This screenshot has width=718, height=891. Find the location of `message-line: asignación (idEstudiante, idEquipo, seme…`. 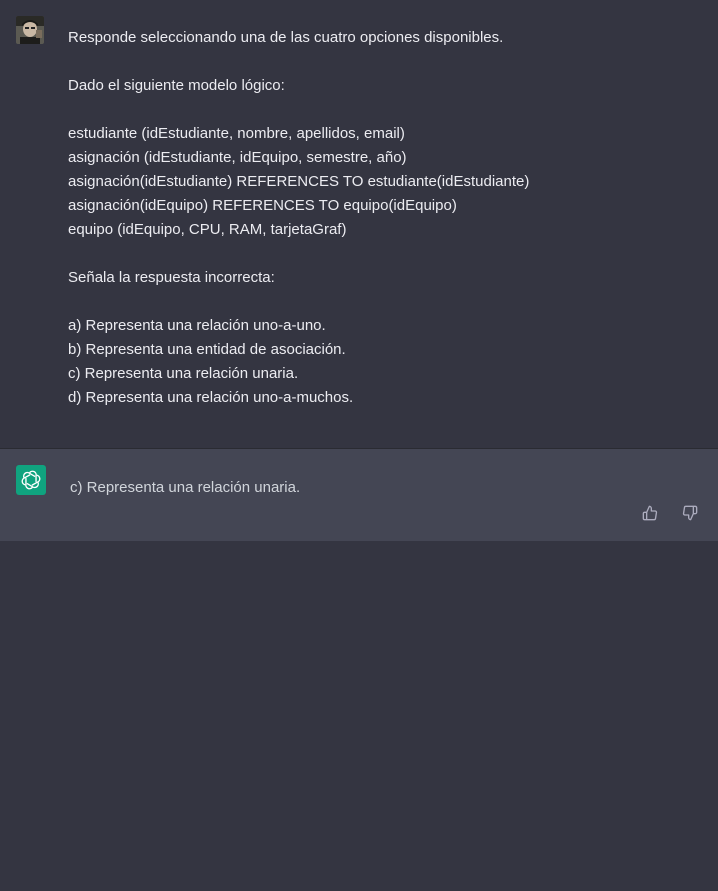

message-line: asignación (idEstudiante, idEquipo, seme… is located at coordinates (237, 157).